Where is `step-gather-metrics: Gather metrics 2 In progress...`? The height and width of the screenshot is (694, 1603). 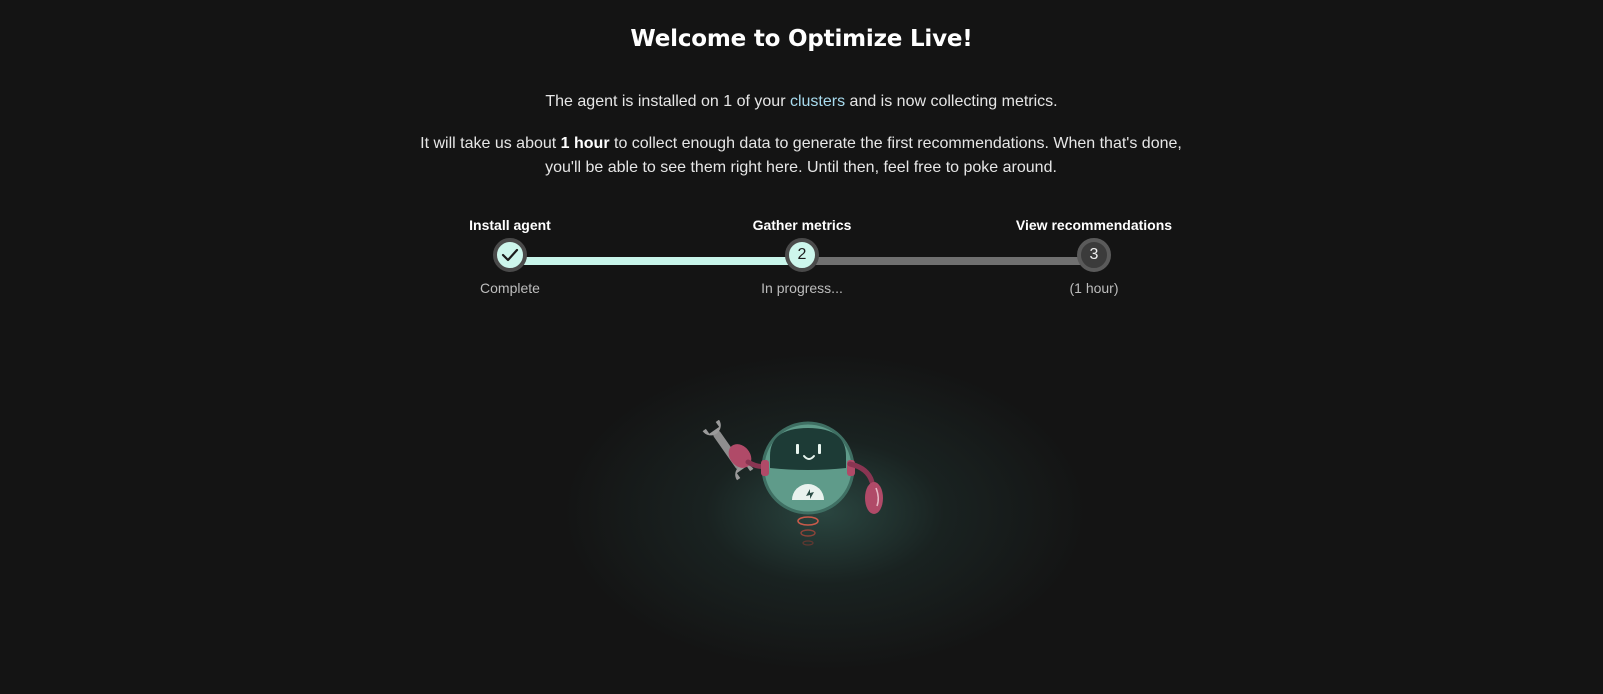 step-gather-metrics: Gather metrics 2 In progress... is located at coordinates (802, 255).